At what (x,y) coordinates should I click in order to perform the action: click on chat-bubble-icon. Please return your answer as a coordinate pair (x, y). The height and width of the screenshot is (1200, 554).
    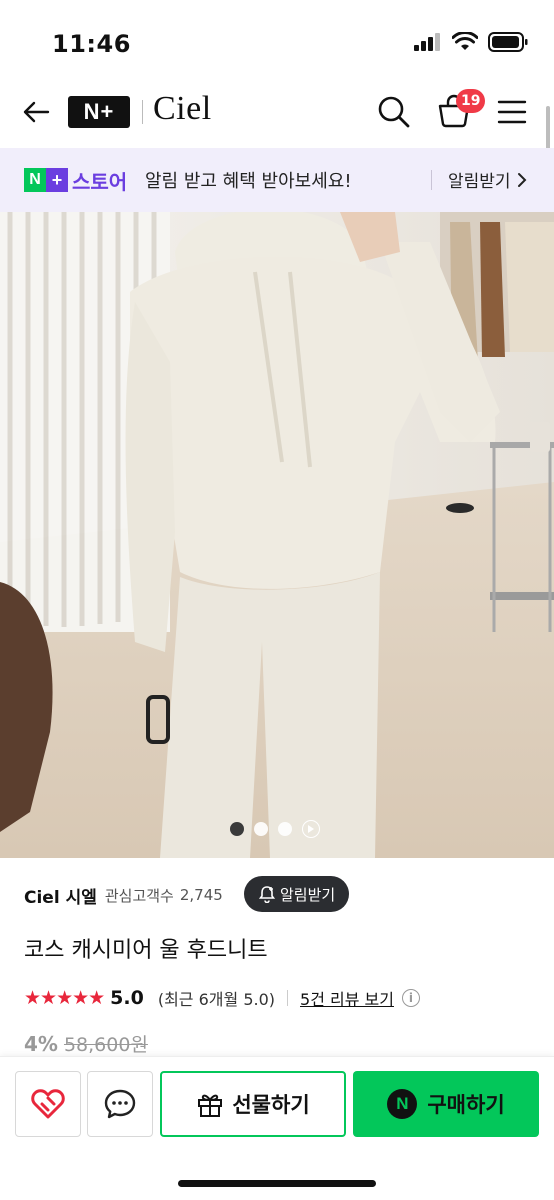
    Looking at the image, I should click on (120, 1104).